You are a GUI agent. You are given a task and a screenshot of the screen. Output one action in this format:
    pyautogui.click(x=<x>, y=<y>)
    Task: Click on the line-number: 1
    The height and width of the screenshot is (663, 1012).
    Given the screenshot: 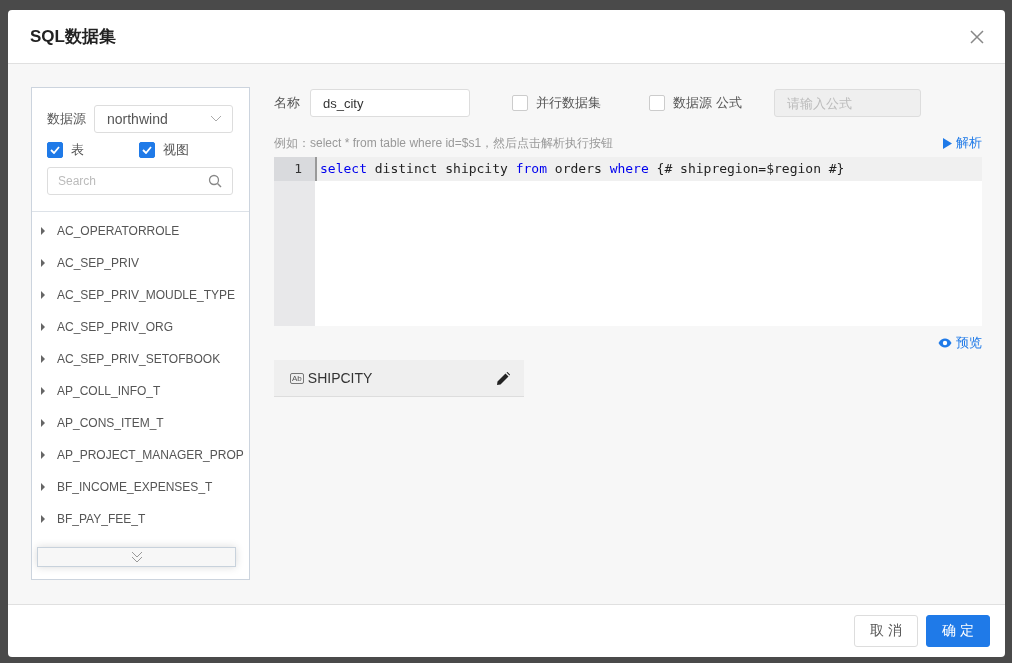 What is the action you would take?
    pyautogui.click(x=294, y=169)
    